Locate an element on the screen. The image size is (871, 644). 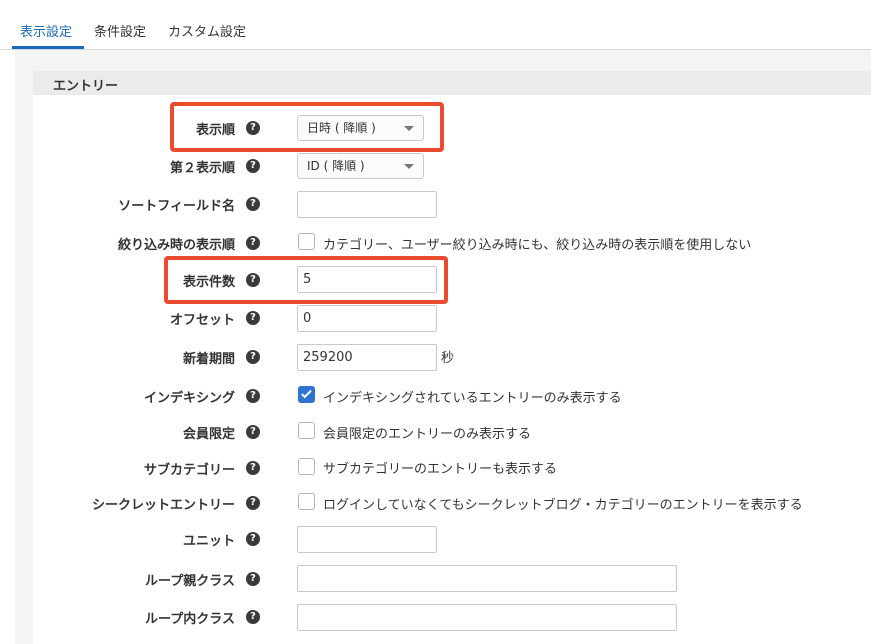
subcategory-checkbox-label: サブカテゴリーのエントリーも表示する is located at coordinates (440, 469).